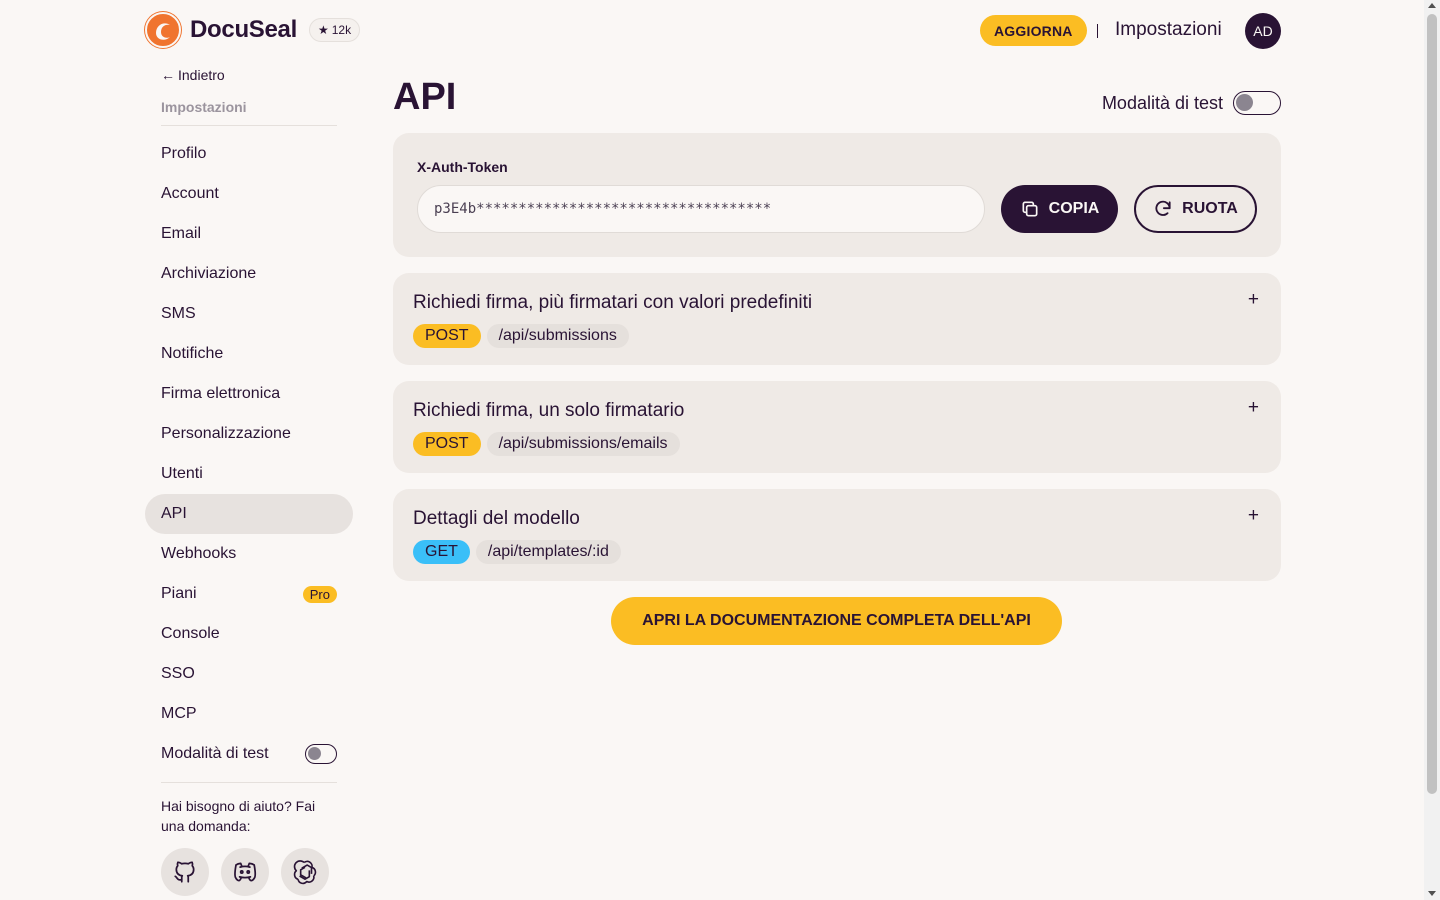  Describe the element at coordinates (221, 393) in the screenshot. I see `sidebar-item-label: Firma elettronica` at that location.